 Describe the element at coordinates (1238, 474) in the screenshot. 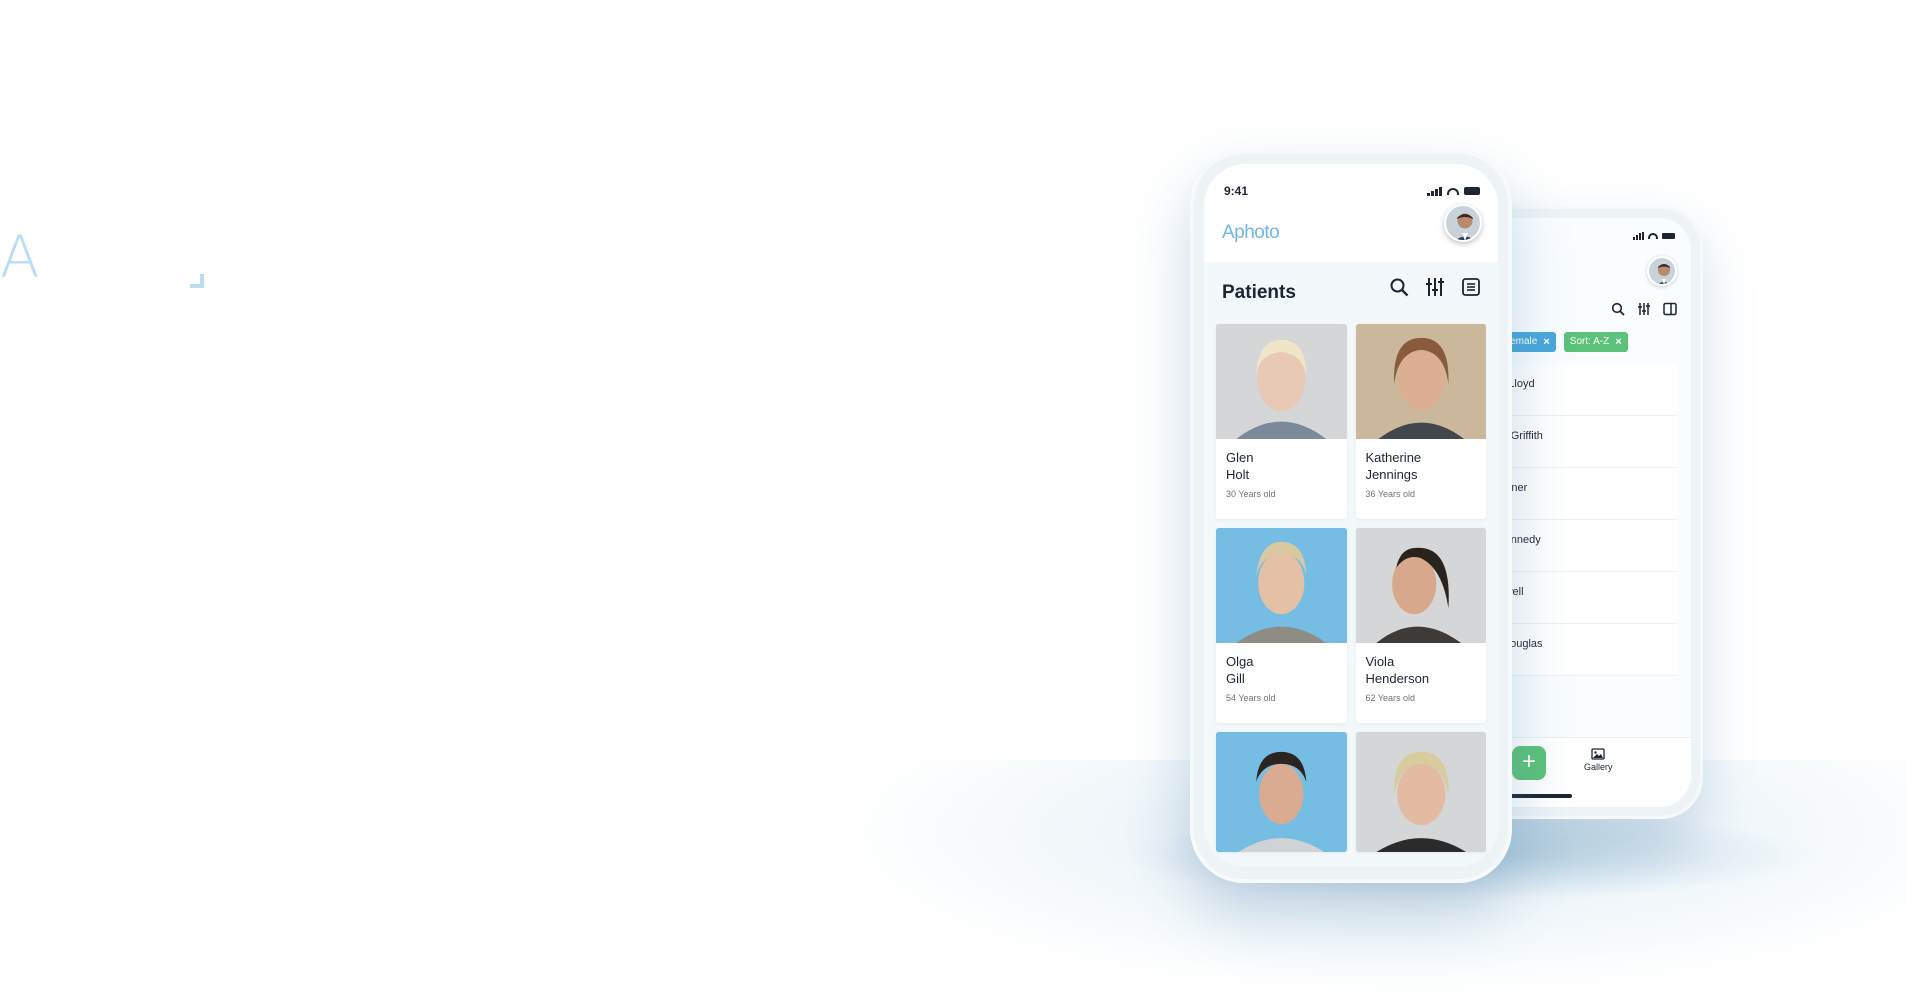

I see `patient-last-name: Holt` at that location.